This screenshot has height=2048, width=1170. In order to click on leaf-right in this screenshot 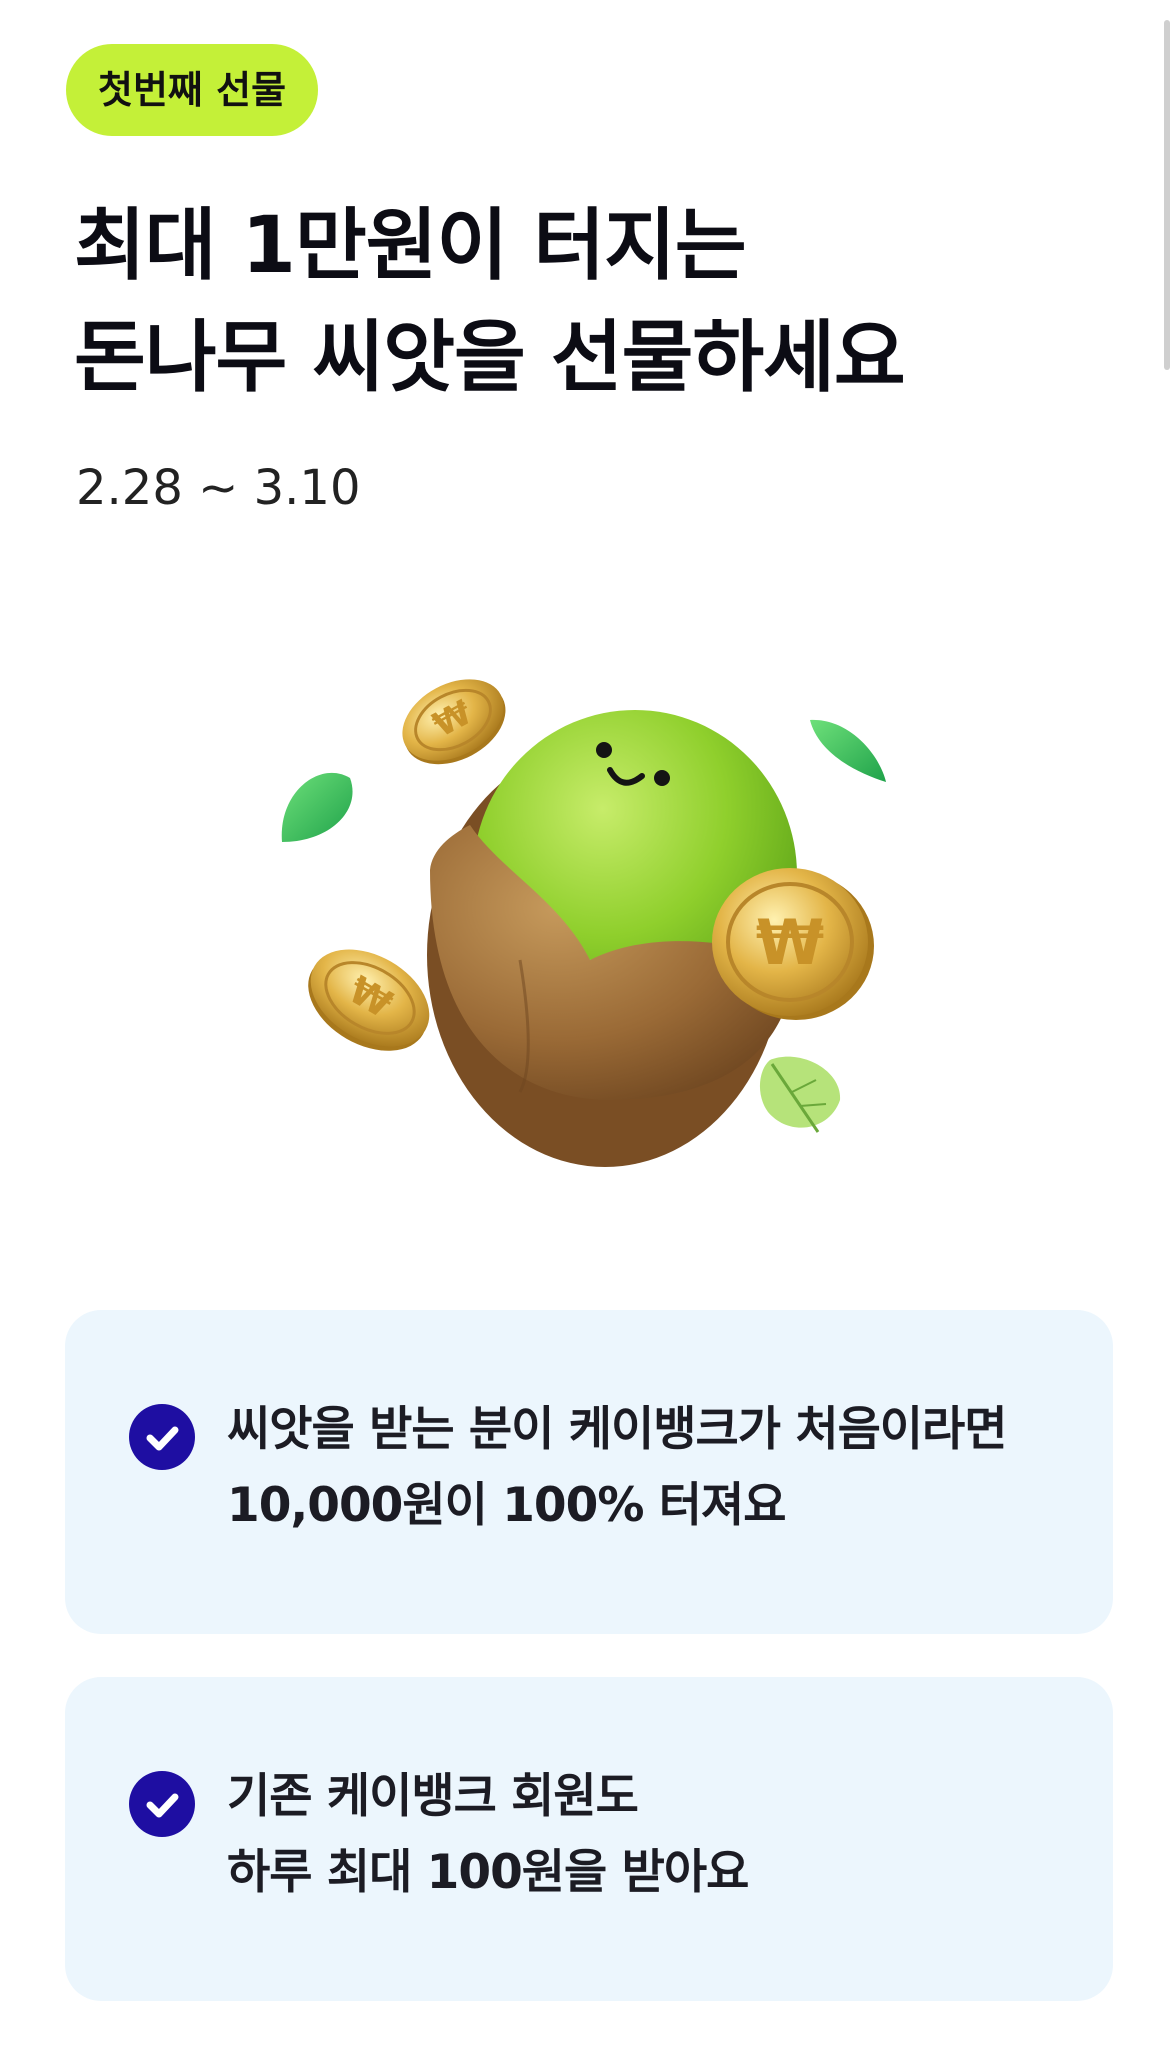, I will do `click(848, 750)`.